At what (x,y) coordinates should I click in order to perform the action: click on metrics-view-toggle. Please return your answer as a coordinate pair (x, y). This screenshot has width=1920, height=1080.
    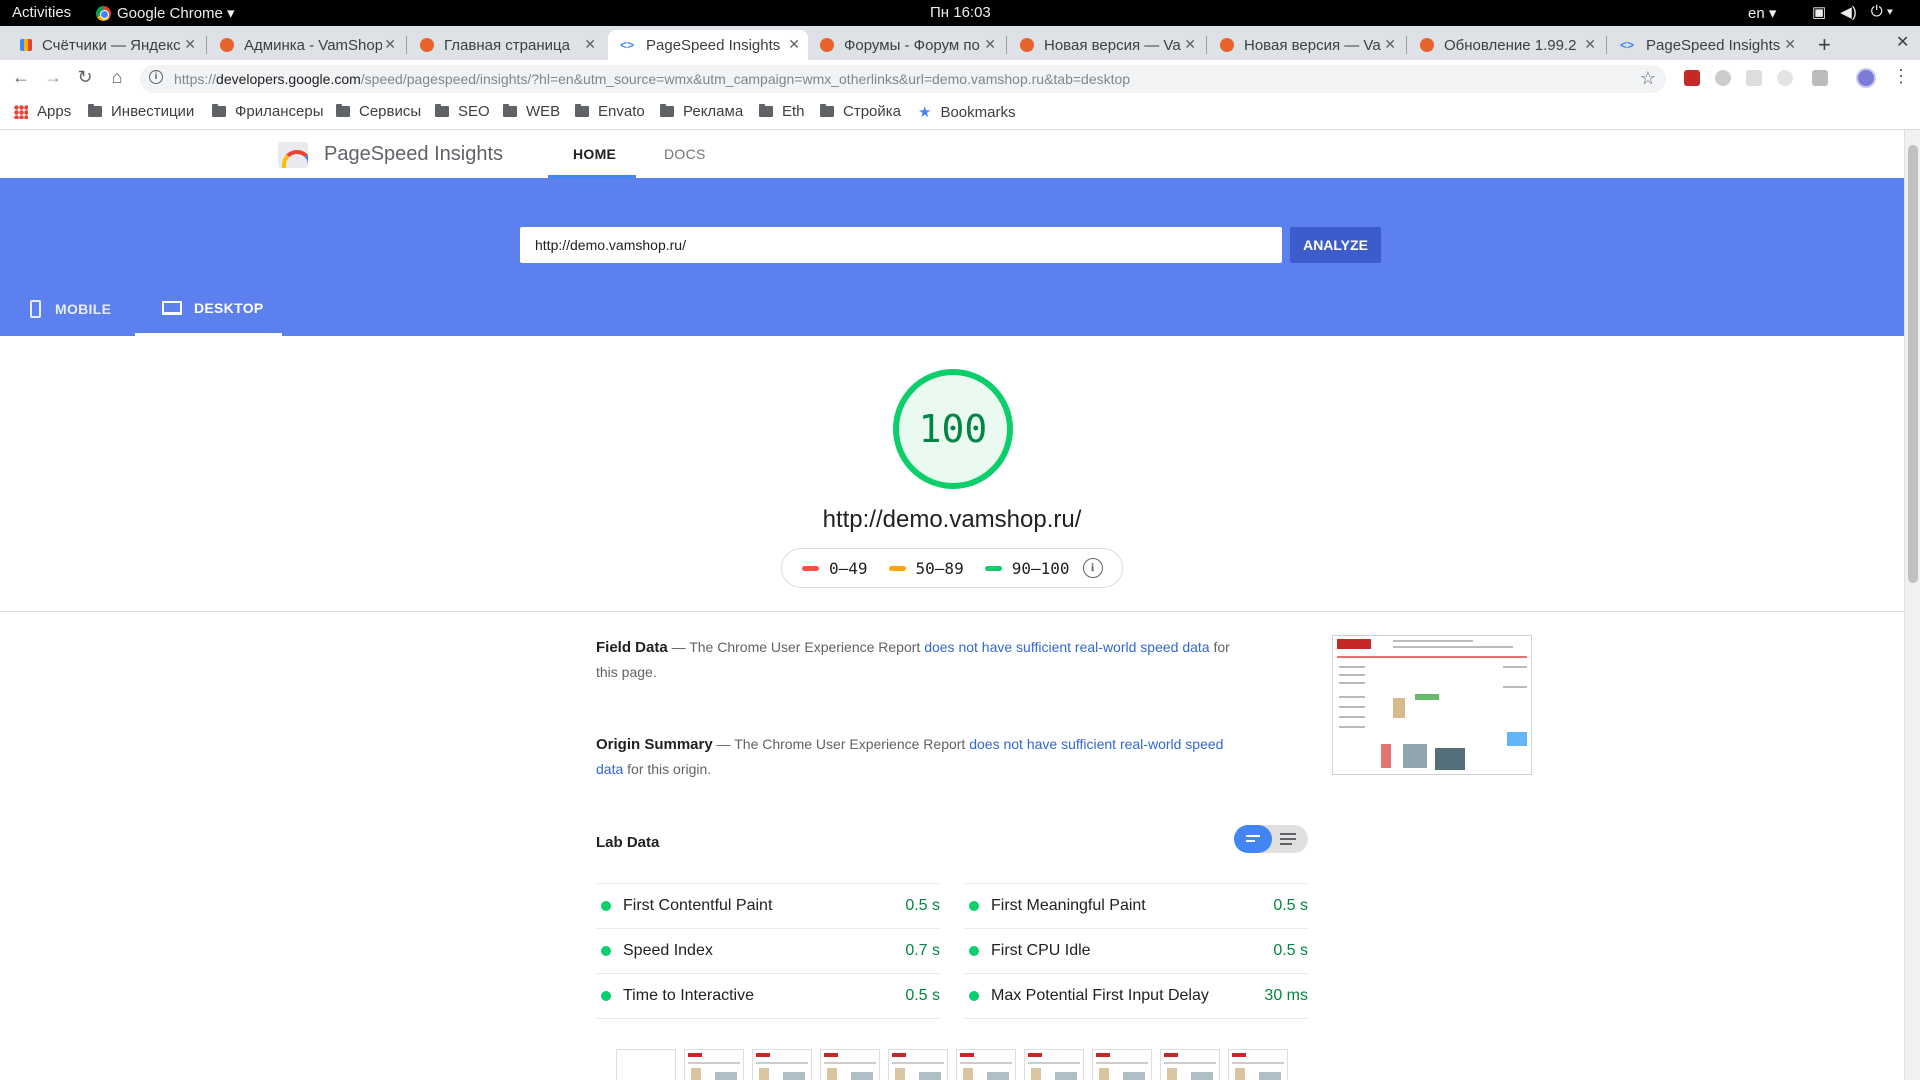
    Looking at the image, I should click on (1271, 839).